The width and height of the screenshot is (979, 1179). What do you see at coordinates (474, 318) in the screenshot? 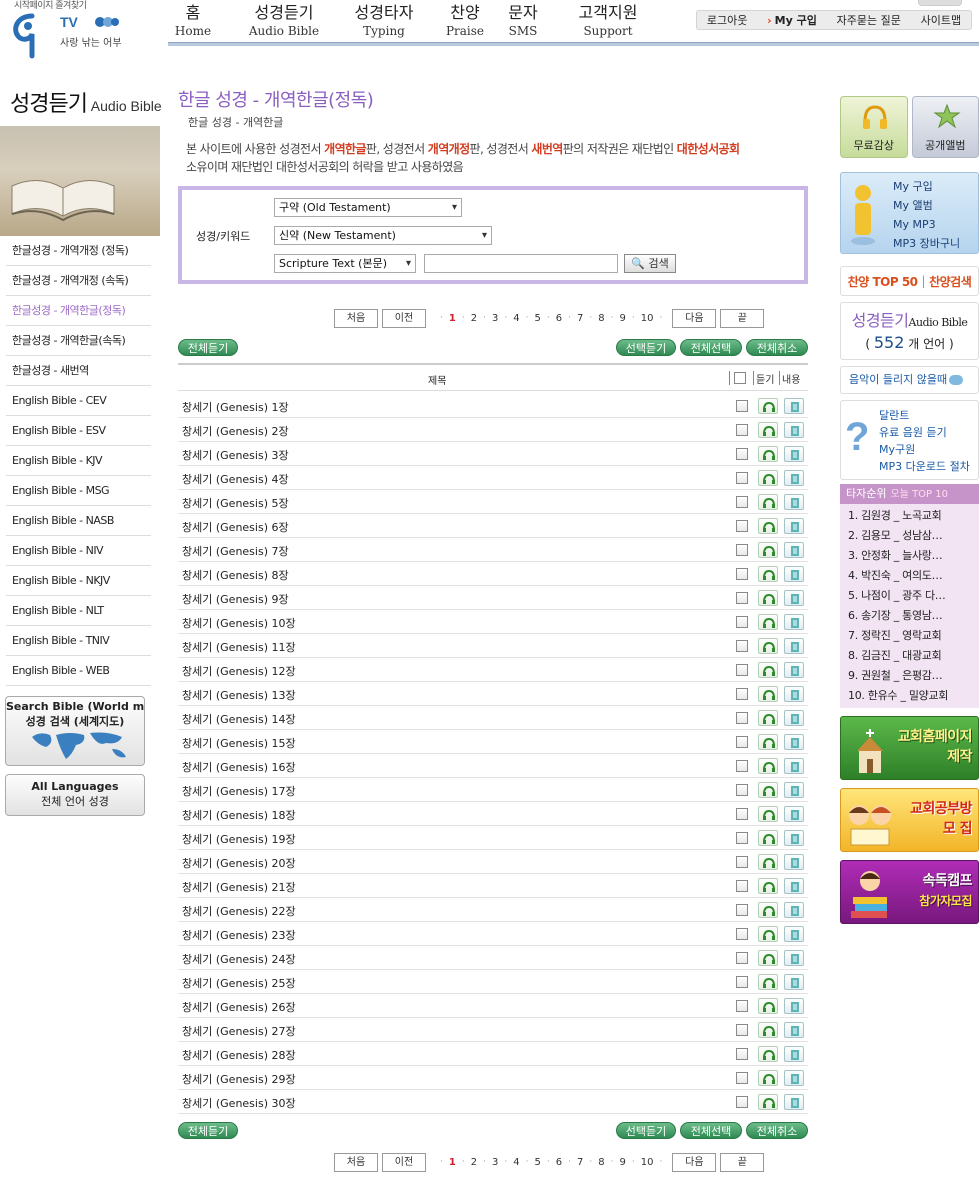
I see `pager-page-2: 2` at bounding box center [474, 318].